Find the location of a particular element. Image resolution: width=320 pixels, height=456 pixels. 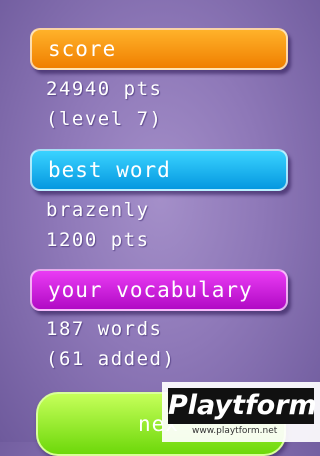

watermark-url: www.playtform.net is located at coordinates (235, 431).